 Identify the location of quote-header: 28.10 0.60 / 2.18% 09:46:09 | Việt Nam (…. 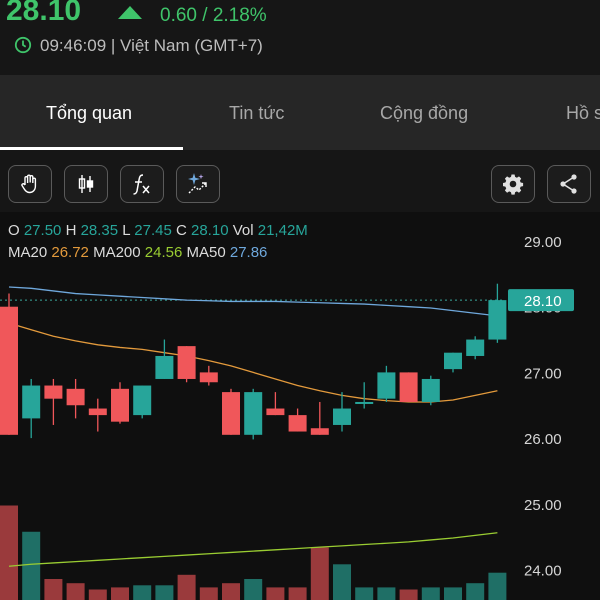
(300, 37).